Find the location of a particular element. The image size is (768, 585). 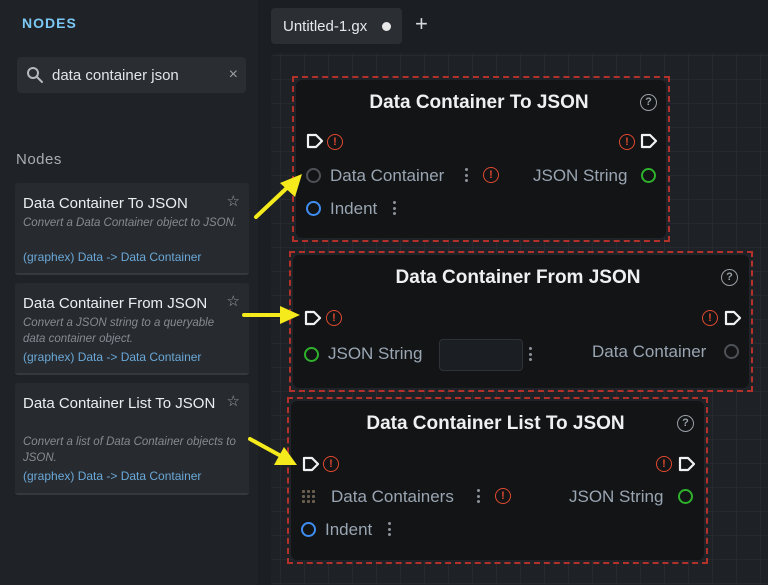

search-box: × is located at coordinates (131, 75).